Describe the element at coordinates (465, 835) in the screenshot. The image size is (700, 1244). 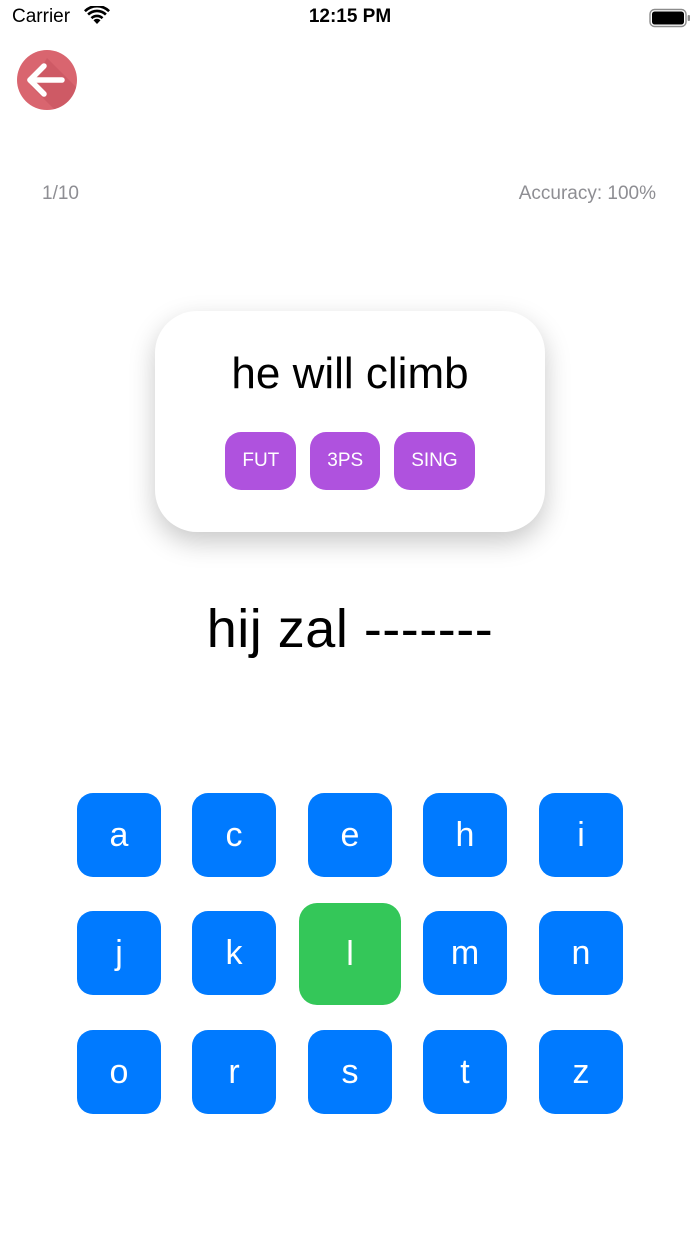
I see `key-h: h` at that location.